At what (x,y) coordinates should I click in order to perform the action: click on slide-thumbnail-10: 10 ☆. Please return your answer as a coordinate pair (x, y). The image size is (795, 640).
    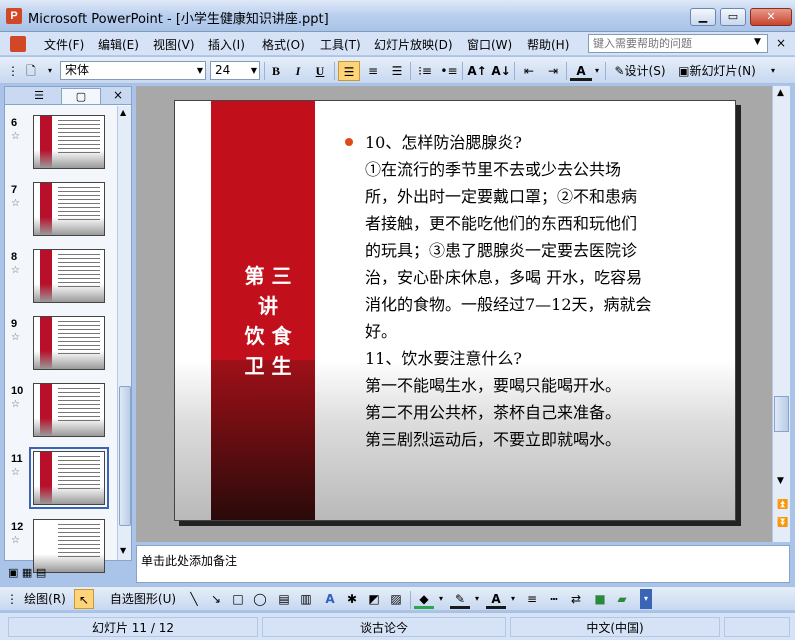
    Looking at the image, I should click on (61, 414).